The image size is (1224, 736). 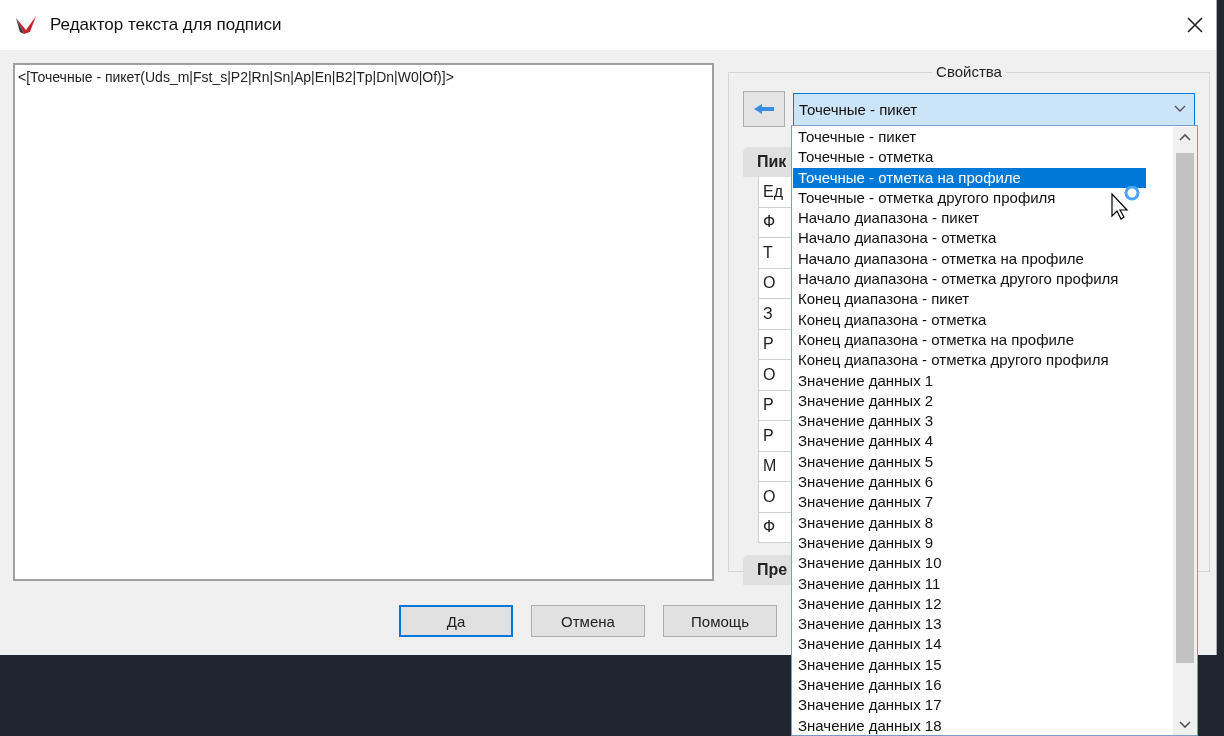 What do you see at coordinates (969, 502) in the screenshot?
I see `dropdown-option: Значение данных 7` at bounding box center [969, 502].